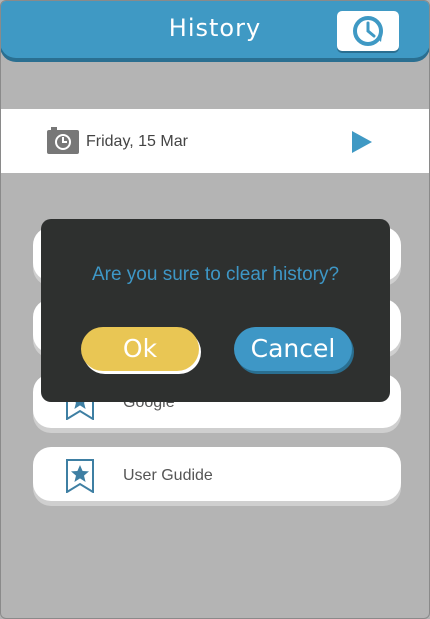 The image size is (430, 619). Describe the element at coordinates (215, 274) in the screenshot. I see `dialog-message: Are you sure to clear history?` at that location.